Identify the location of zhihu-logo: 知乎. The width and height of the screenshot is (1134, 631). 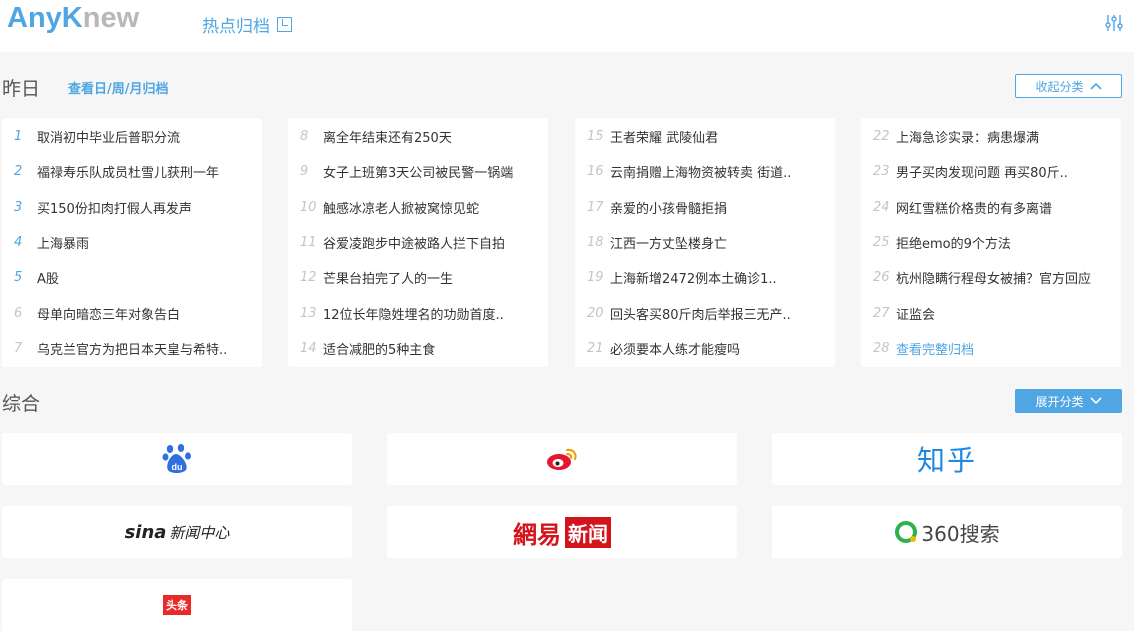
(946, 460).